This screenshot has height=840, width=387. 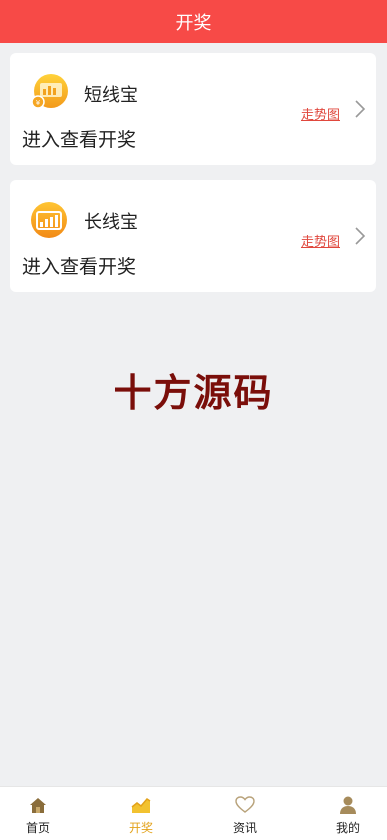 I want to click on tab-label: 资讯, so click(x=244, y=828).